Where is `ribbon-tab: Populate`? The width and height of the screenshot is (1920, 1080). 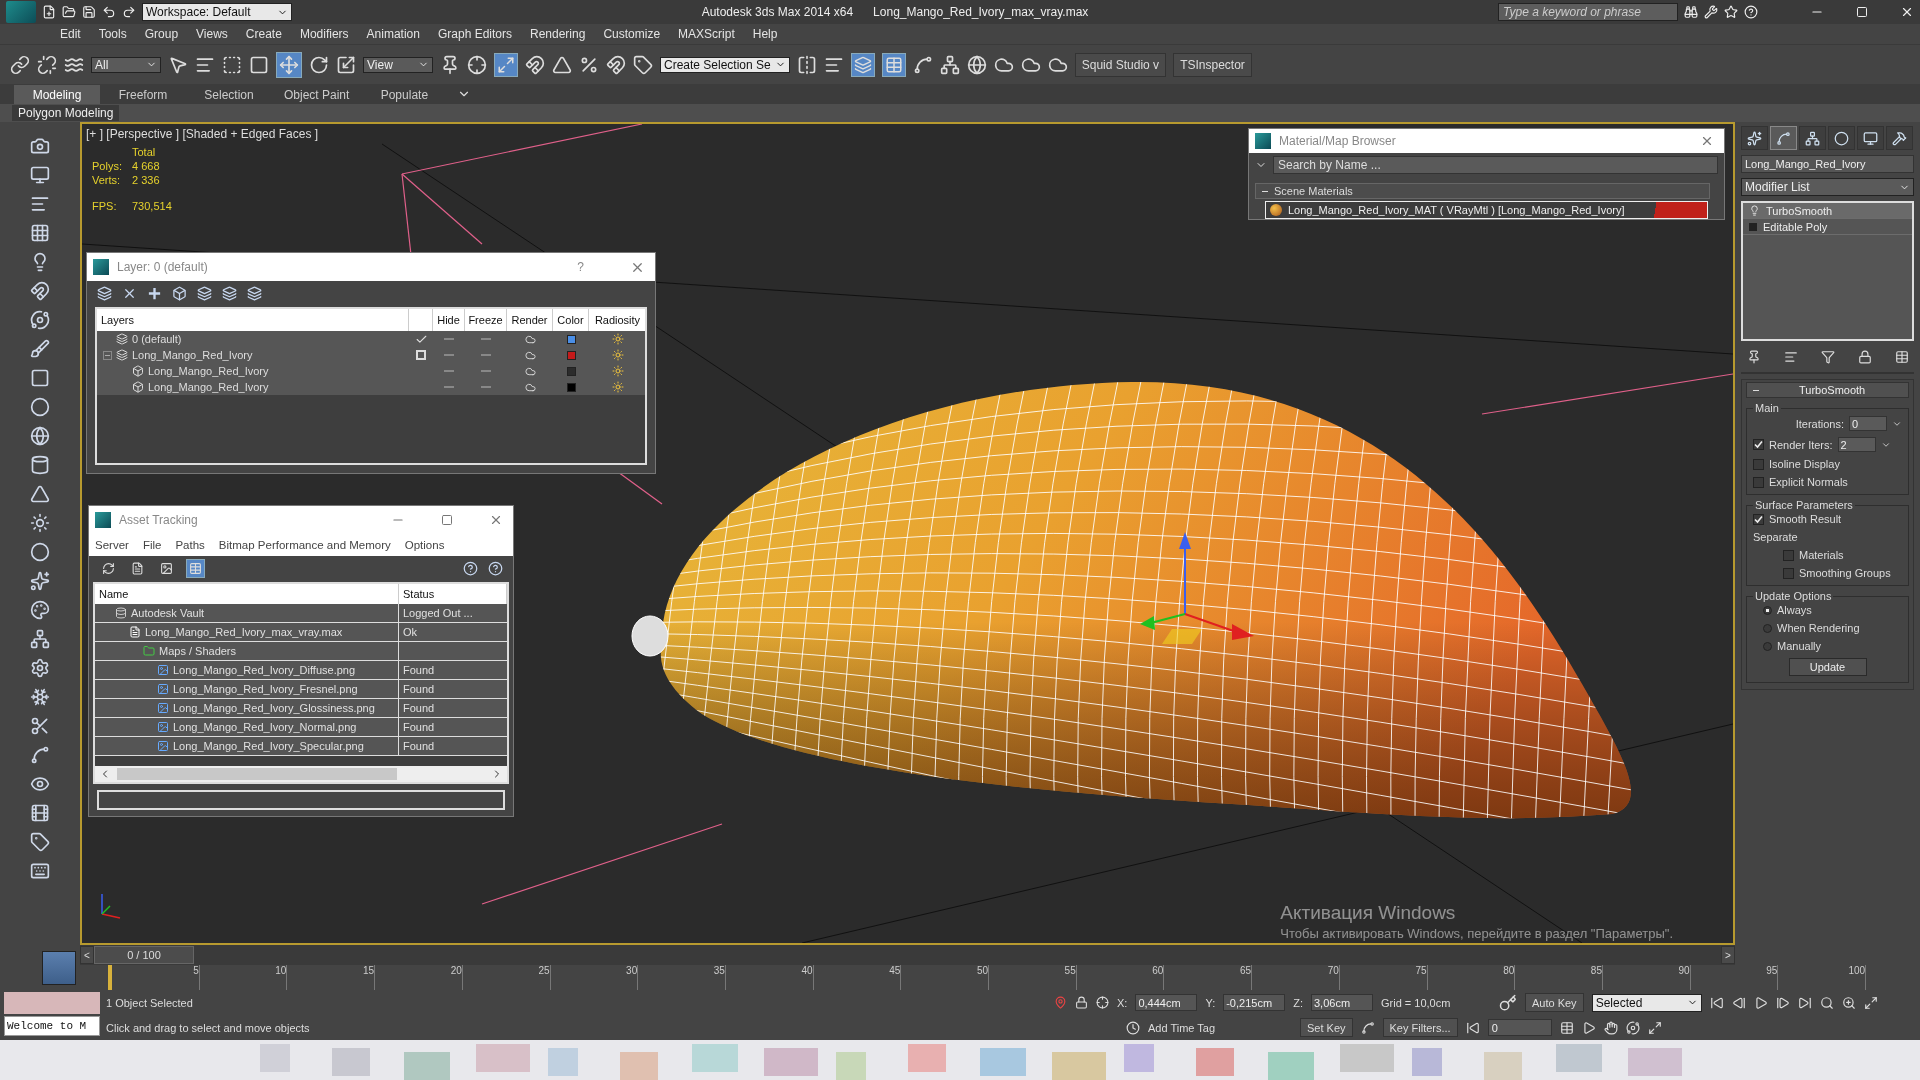
ribbon-tab: Populate is located at coordinates (404, 94).